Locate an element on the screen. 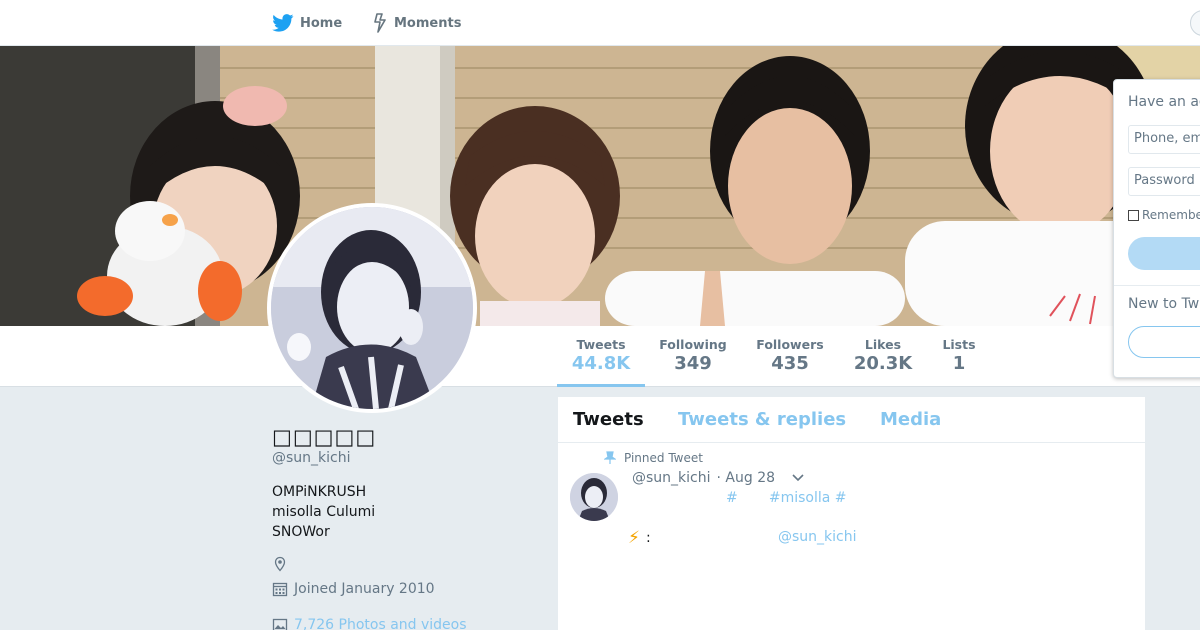 This screenshot has height=630, width=1200. tweet-hashtags: # #misolla # is located at coordinates (786, 498).